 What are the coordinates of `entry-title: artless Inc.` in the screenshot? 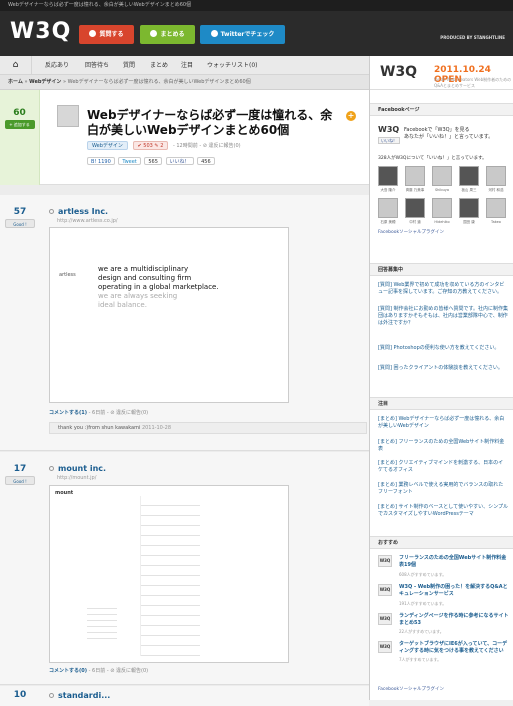 It's located at (78, 211).